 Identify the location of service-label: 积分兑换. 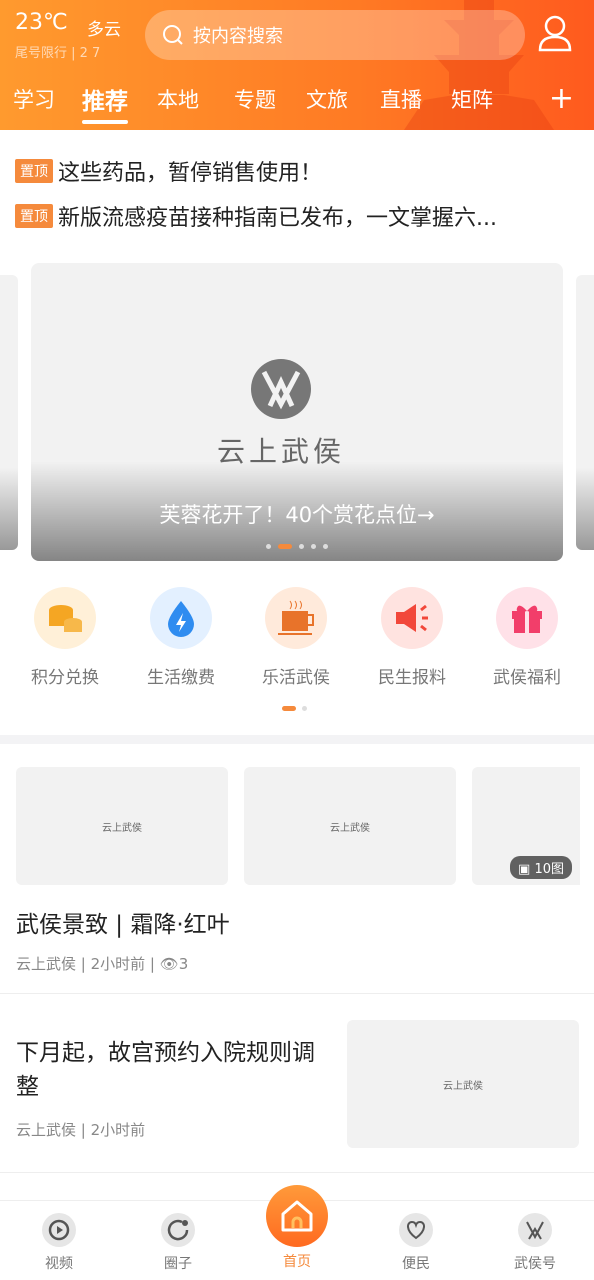
(65, 678).